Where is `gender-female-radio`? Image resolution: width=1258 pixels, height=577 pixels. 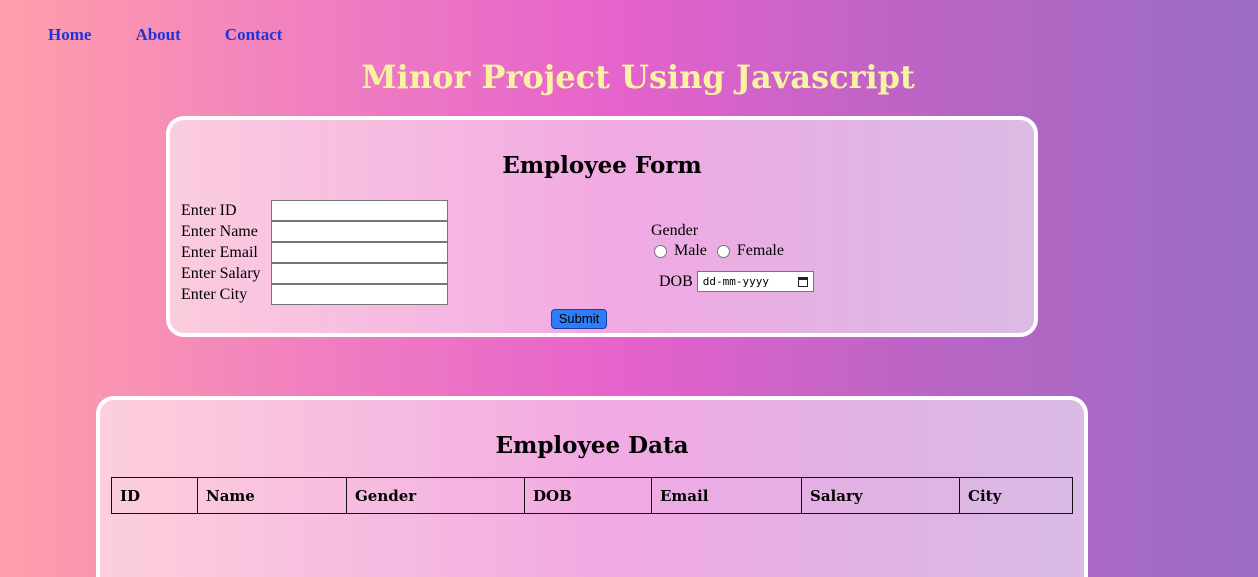 gender-female-radio is located at coordinates (723, 251).